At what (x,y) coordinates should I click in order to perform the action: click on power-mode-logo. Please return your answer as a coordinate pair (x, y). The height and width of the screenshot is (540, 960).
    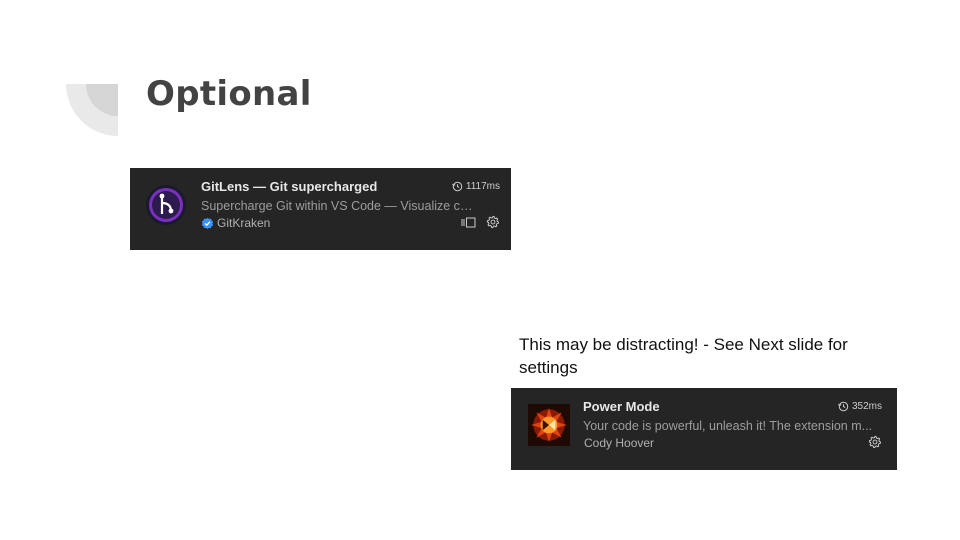
    Looking at the image, I should click on (549, 425).